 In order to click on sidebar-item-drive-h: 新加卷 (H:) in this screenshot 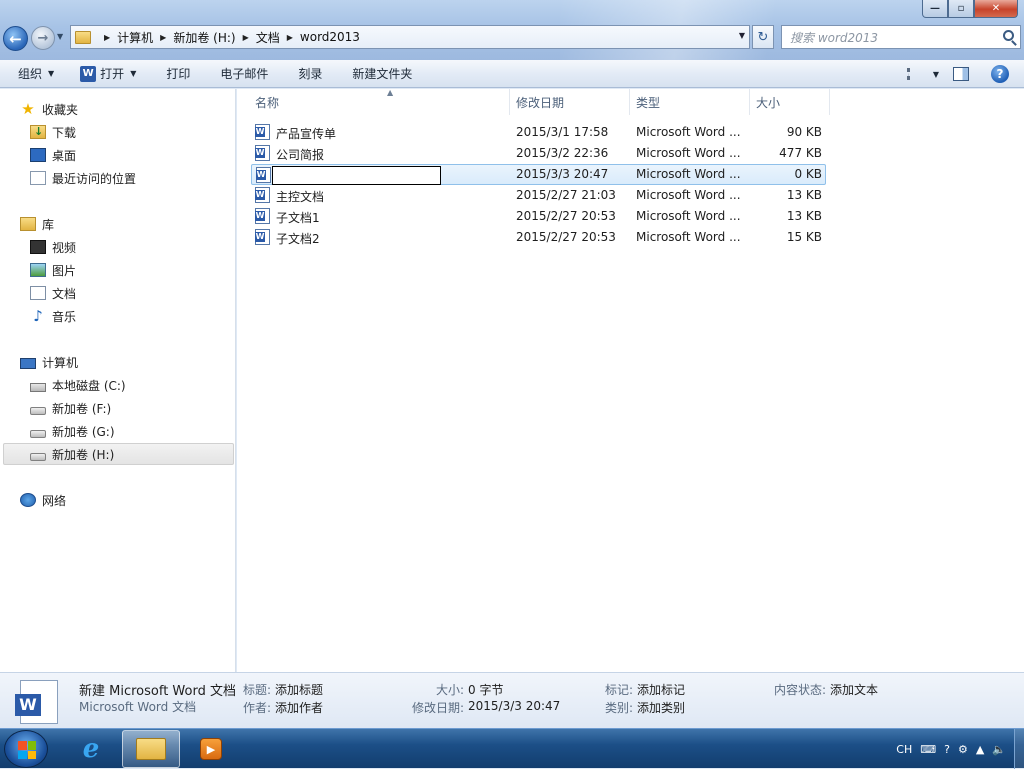, I will do `click(118, 454)`.